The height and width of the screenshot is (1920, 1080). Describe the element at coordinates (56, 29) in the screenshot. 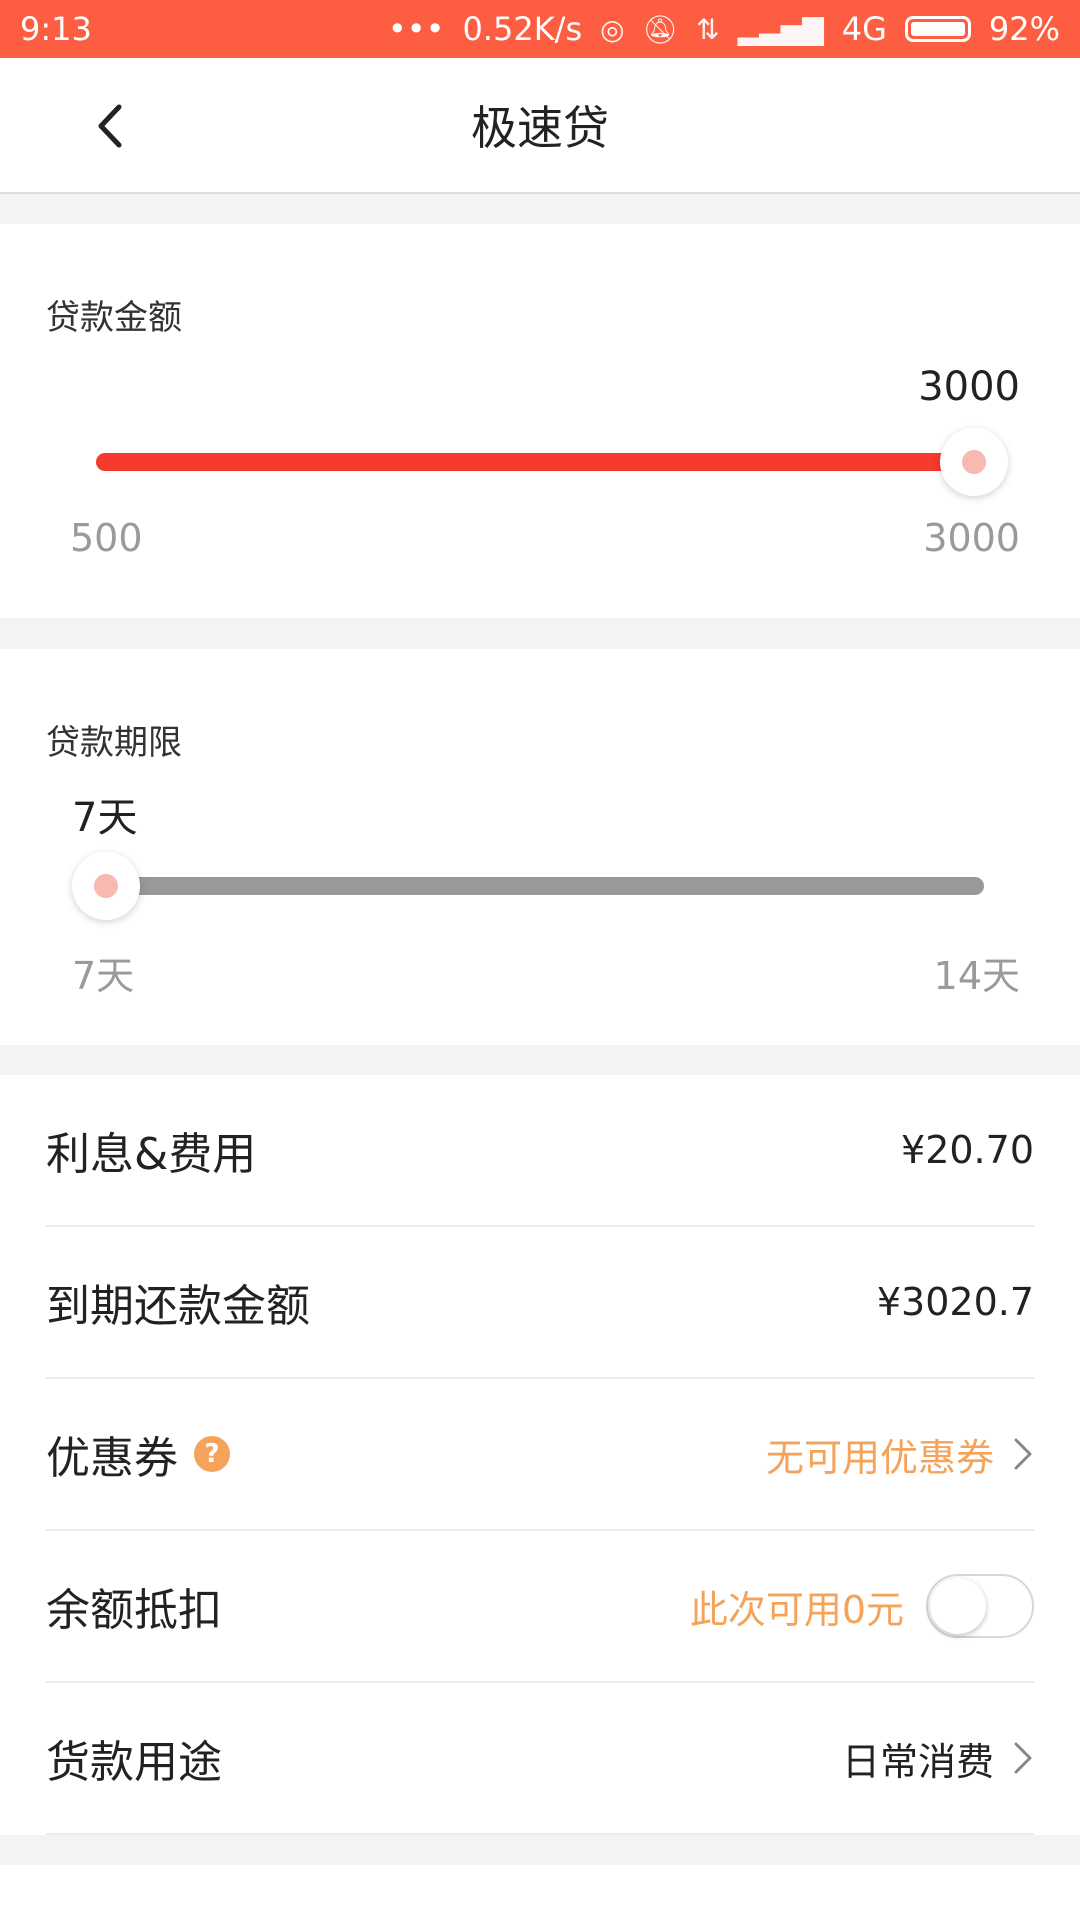

I see `status-time: 9:13` at that location.